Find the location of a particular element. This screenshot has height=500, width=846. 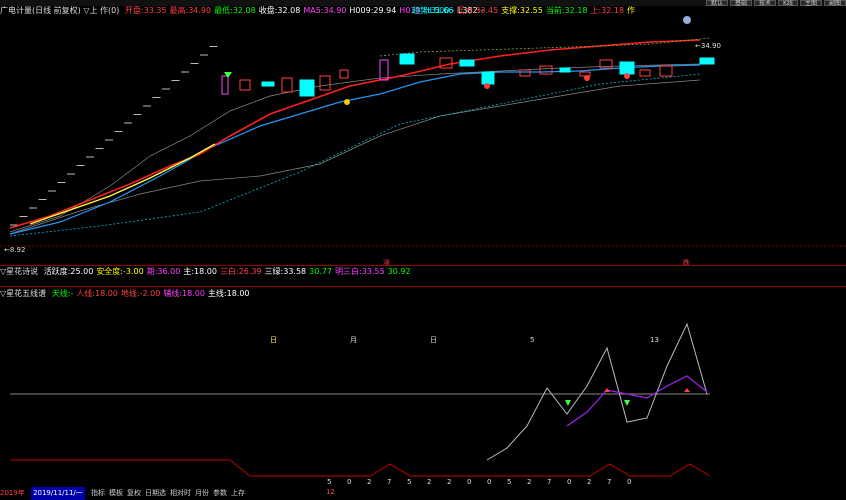

price-high-label: ←34.90 is located at coordinates (708, 46).